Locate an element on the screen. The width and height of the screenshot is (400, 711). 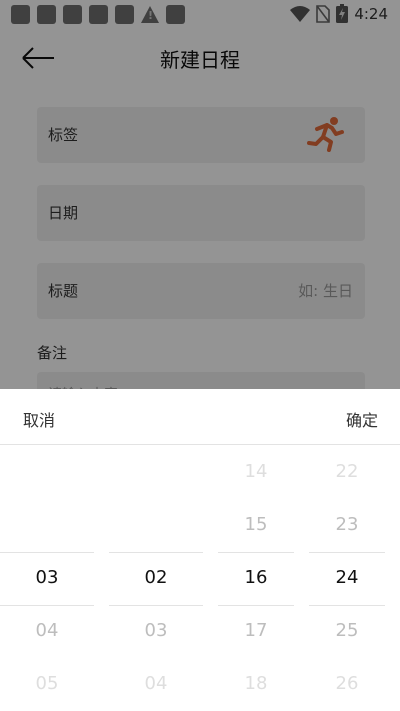
picker-item: 18 is located at coordinates (256, 683).